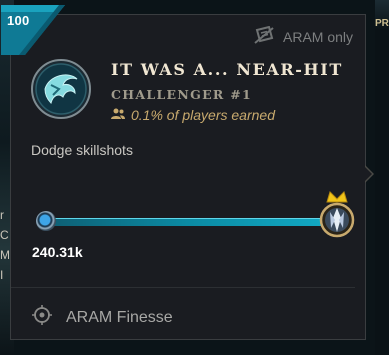 The image size is (389, 355). Describe the element at coordinates (57, 252) in the screenshot. I see `progress-value: 240.31k` at that location.